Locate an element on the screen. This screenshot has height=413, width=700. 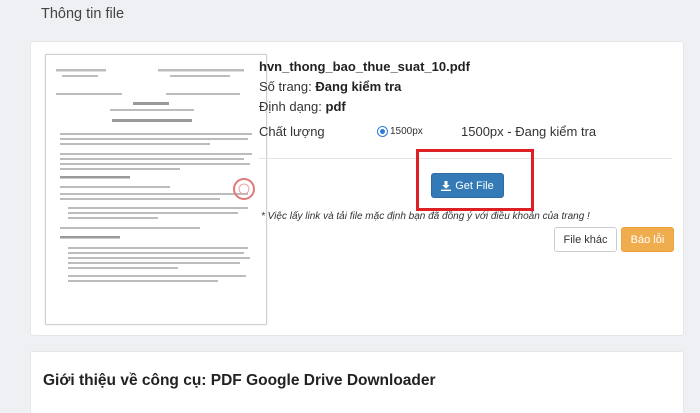
format-row: Định dạng: pdf is located at coordinates (302, 106).